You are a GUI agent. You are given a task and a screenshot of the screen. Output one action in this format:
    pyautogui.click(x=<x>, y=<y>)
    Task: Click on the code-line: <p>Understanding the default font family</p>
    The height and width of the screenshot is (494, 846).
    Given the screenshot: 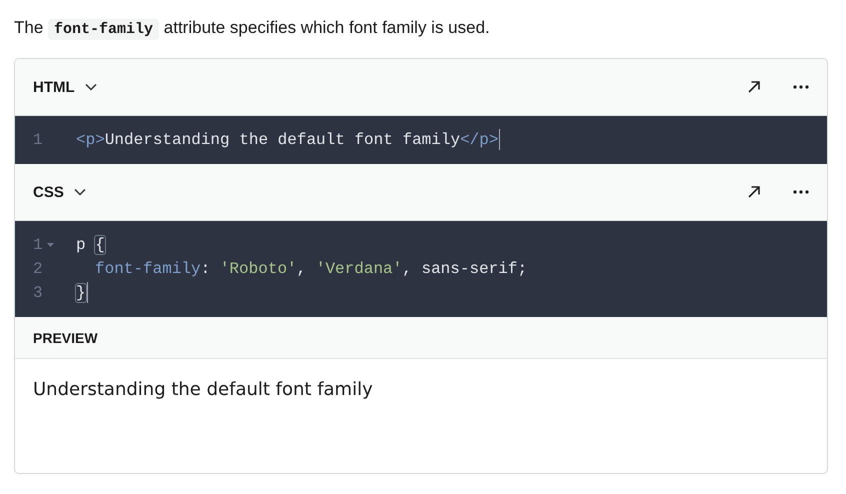 What is the action you would take?
    pyautogui.click(x=288, y=140)
    